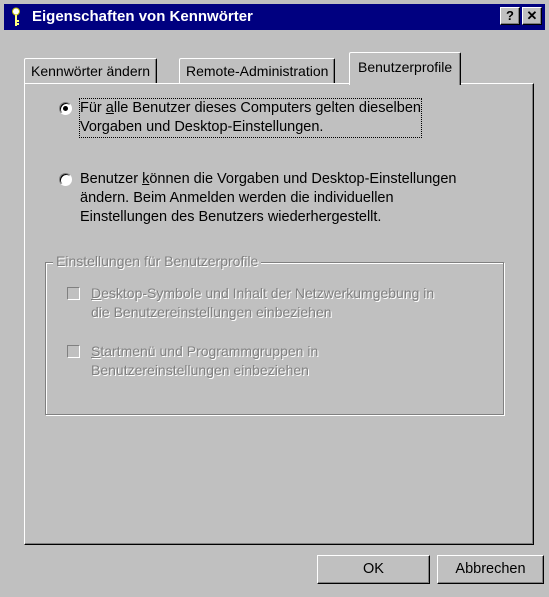  I want to click on checkbox-startmenu-programs, so click(73, 351).